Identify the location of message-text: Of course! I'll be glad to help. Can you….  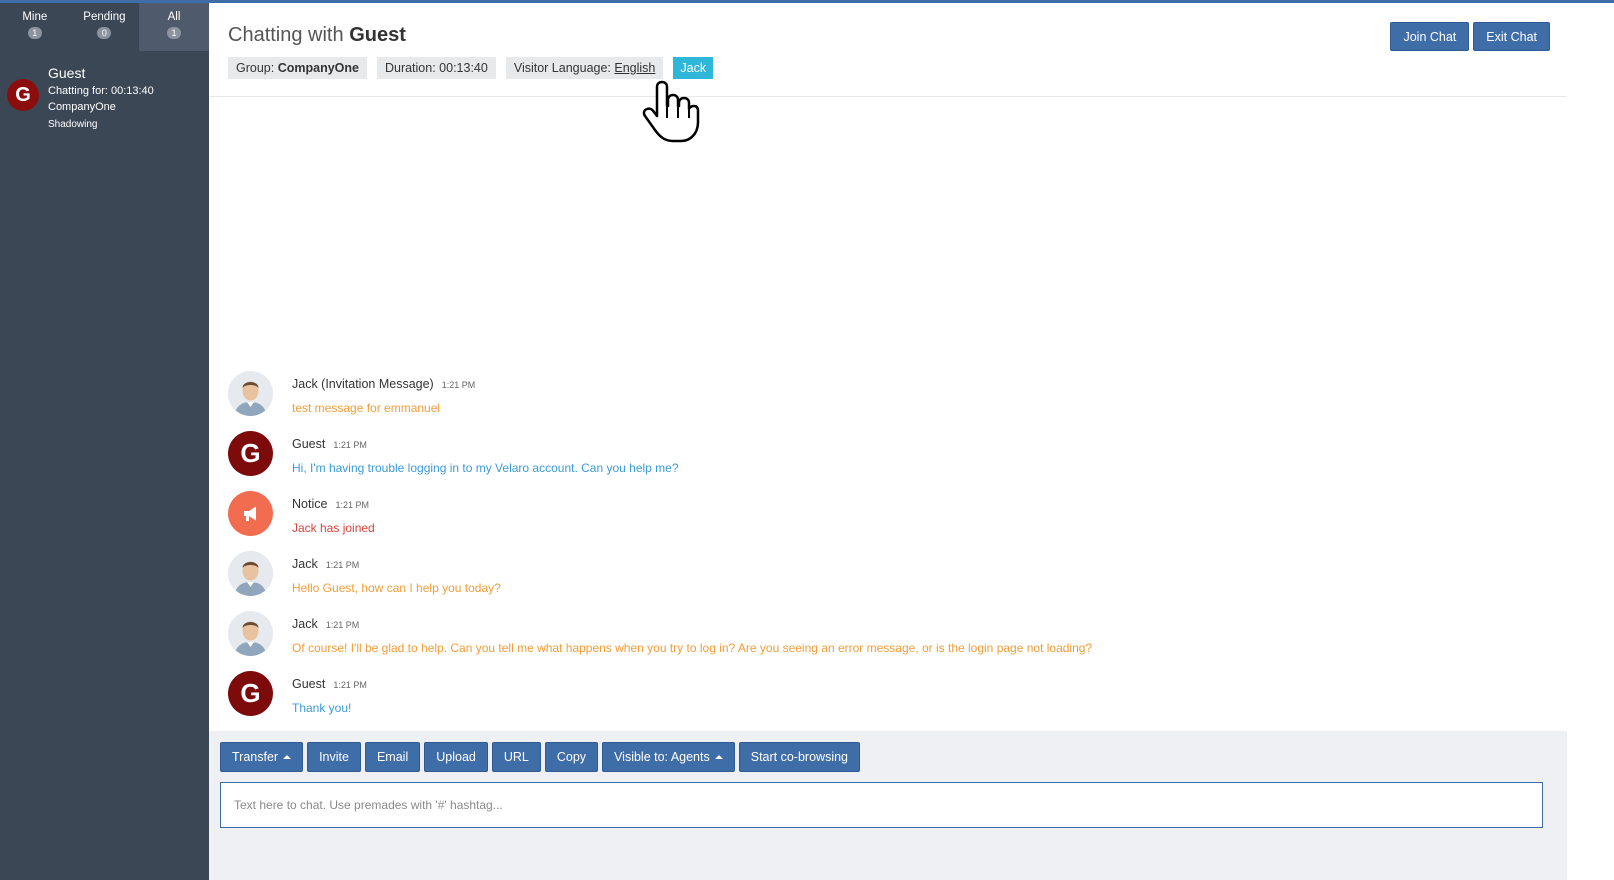
(692, 648).